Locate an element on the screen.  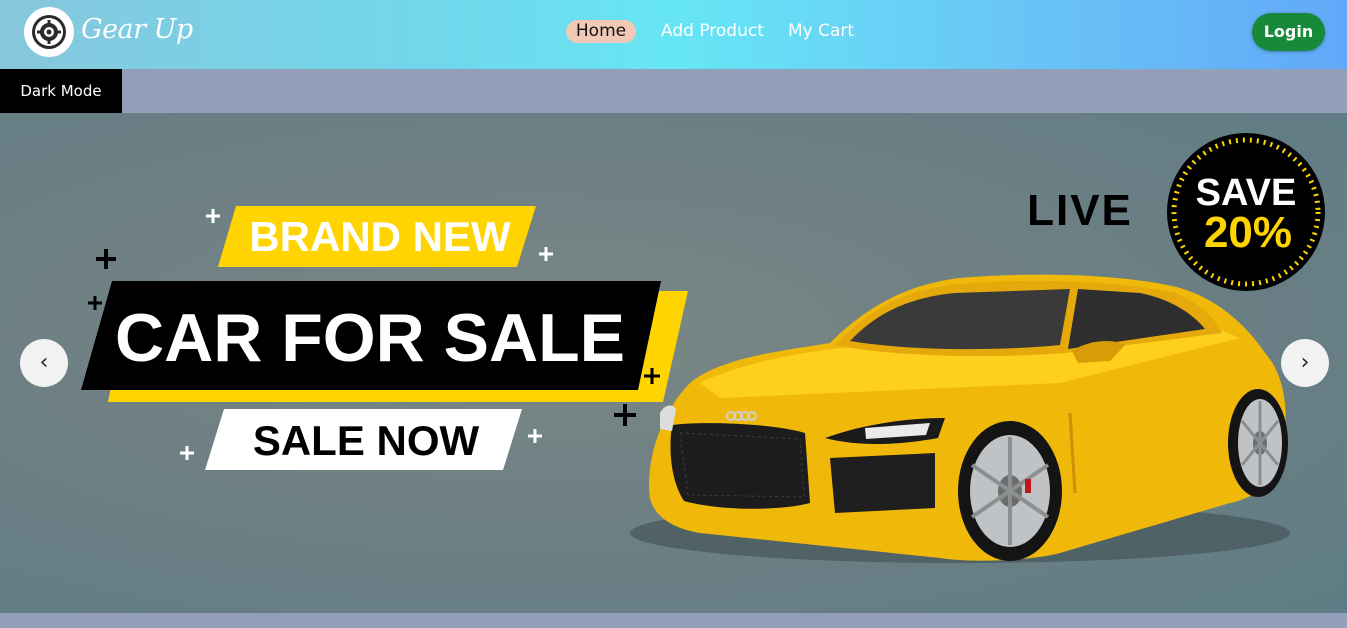
nav-add-product-link: Add Product is located at coordinates (712, 31).